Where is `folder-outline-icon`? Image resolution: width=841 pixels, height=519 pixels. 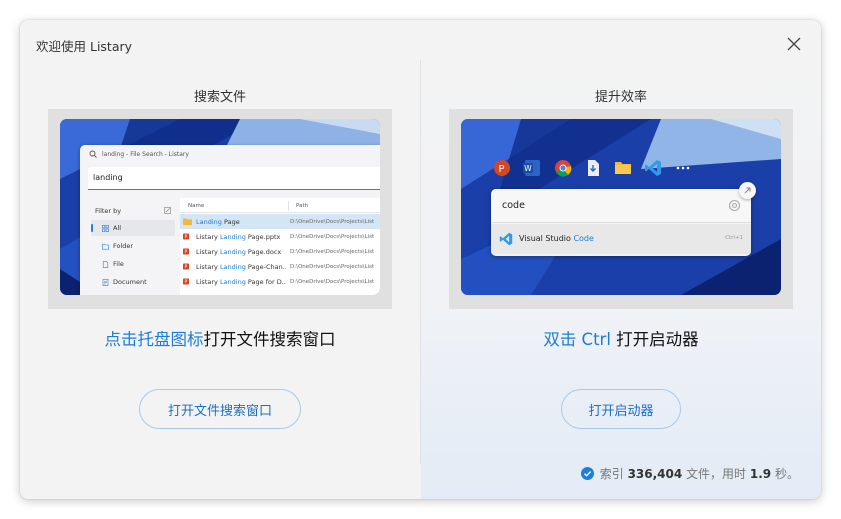
folder-outline-icon is located at coordinates (105, 246).